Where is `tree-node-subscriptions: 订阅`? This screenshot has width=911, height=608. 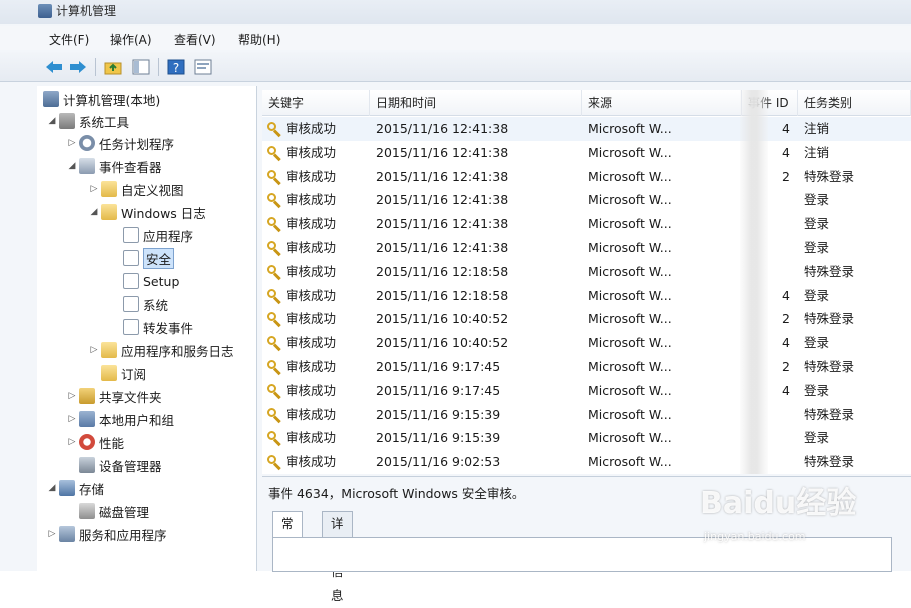 tree-node-subscriptions: 订阅 is located at coordinates (122, 373).